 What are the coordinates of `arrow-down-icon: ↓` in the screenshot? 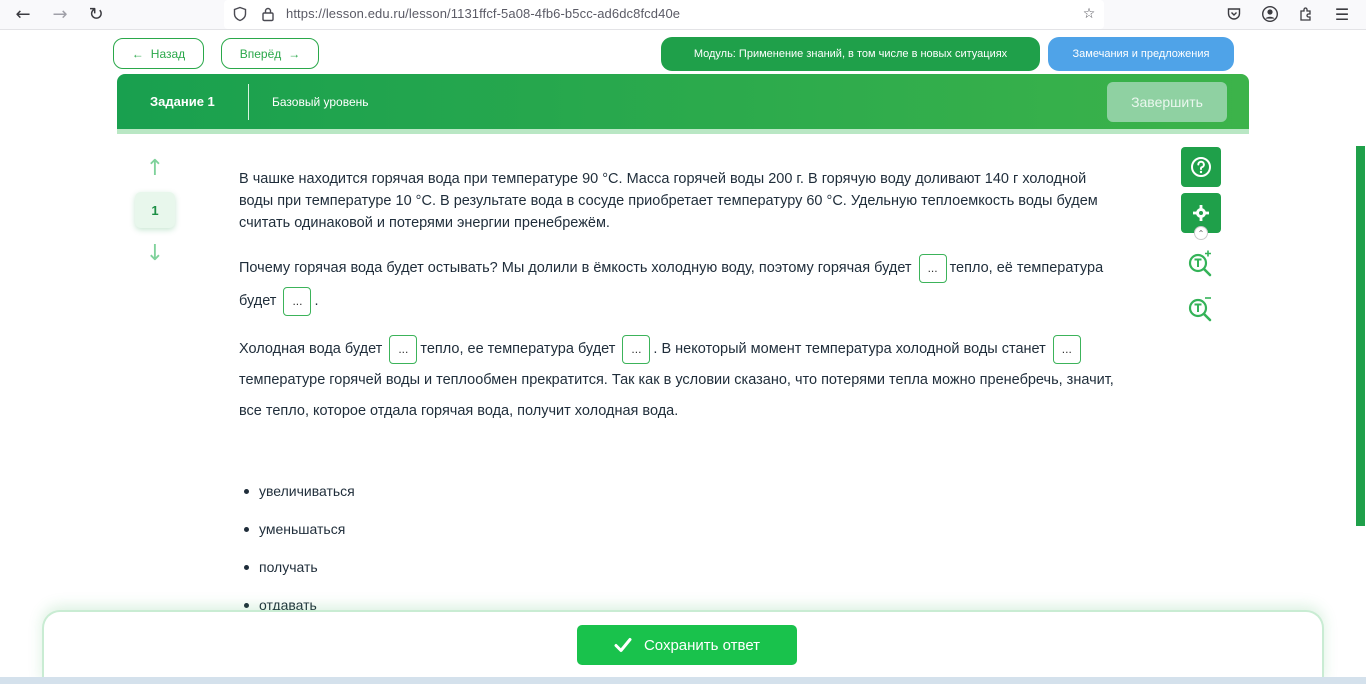 It's located at (155, 253).